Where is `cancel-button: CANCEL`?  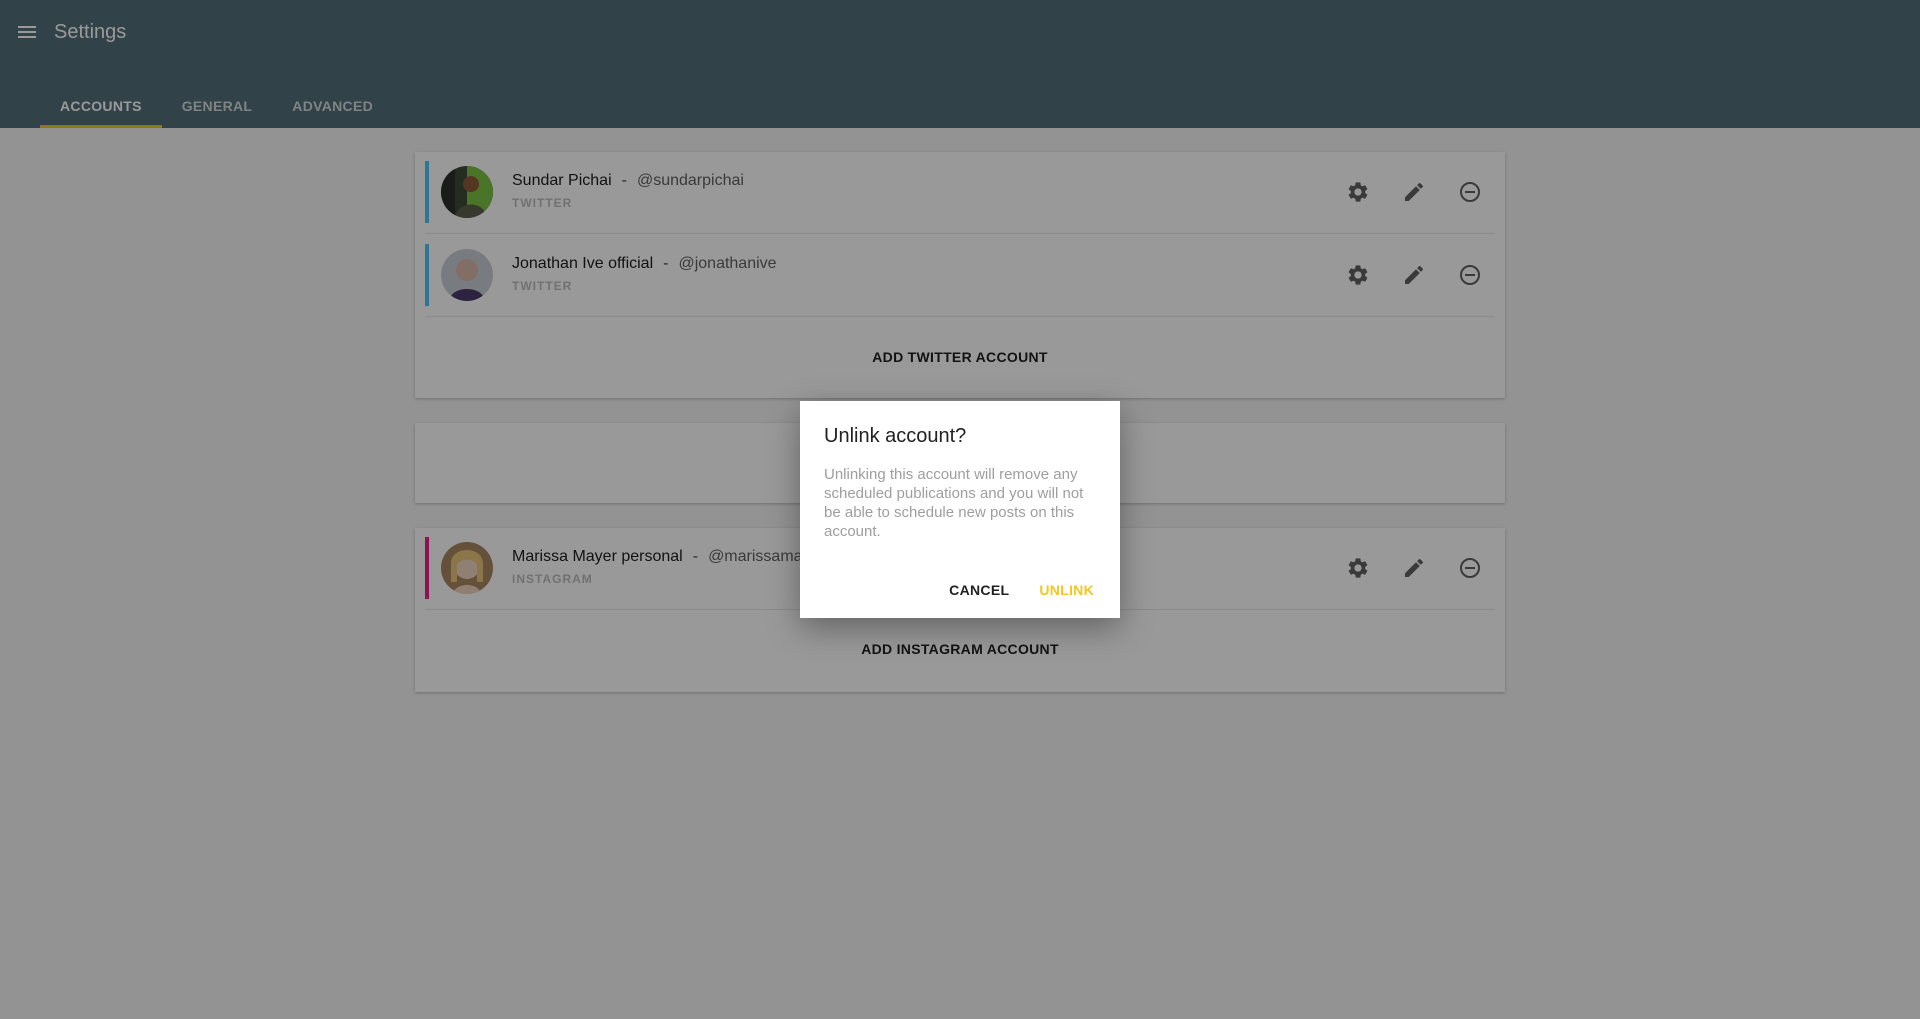 cancel-button: CANCEL is located at coordinates (979, 590).